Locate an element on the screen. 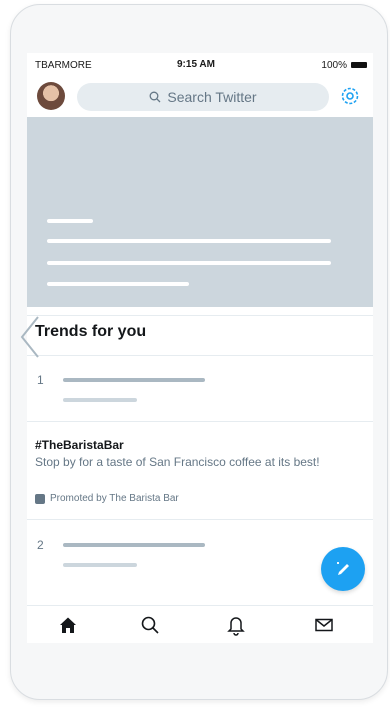 This screenshot has height=711, width=390. status-bar: TBARMORE 9:15 AM 100% is located at coordinates (200, 65).